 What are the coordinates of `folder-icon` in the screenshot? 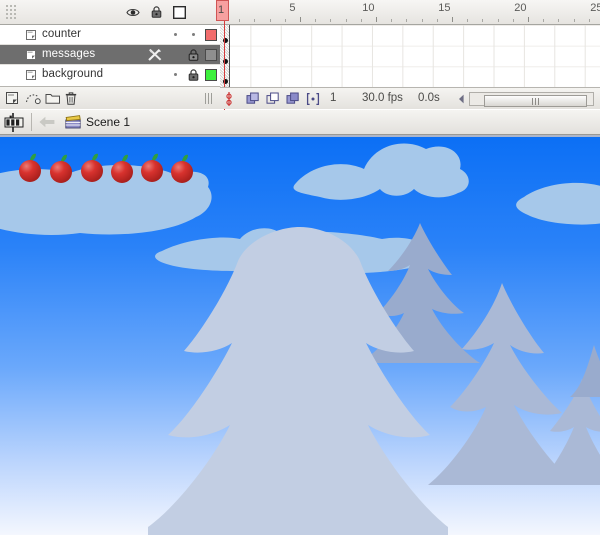 It's located at (52, 98).